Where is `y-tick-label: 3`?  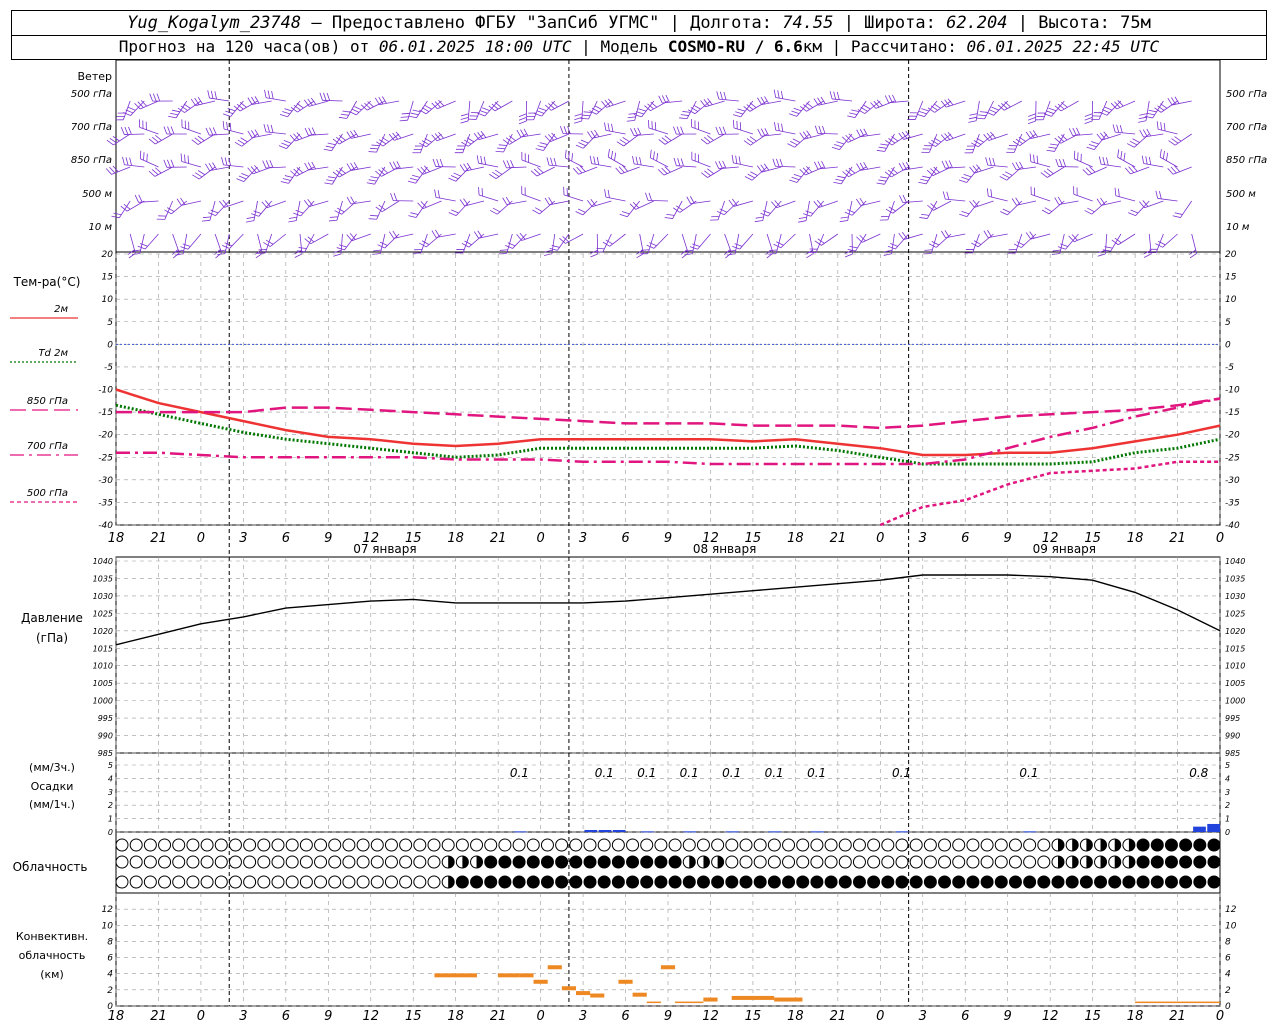
y-tick-label: 3 is located at coordinates (110, 792).